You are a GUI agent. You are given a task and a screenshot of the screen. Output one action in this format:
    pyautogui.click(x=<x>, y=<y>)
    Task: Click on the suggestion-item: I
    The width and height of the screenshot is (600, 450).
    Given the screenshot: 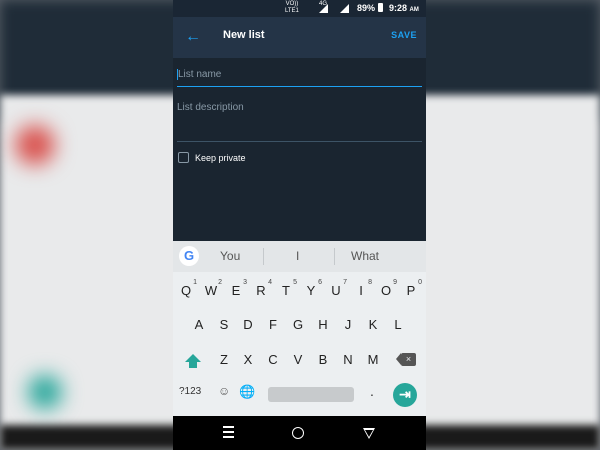 What is the action you would take?
    pyautogui.click(x=297, y=256)
    